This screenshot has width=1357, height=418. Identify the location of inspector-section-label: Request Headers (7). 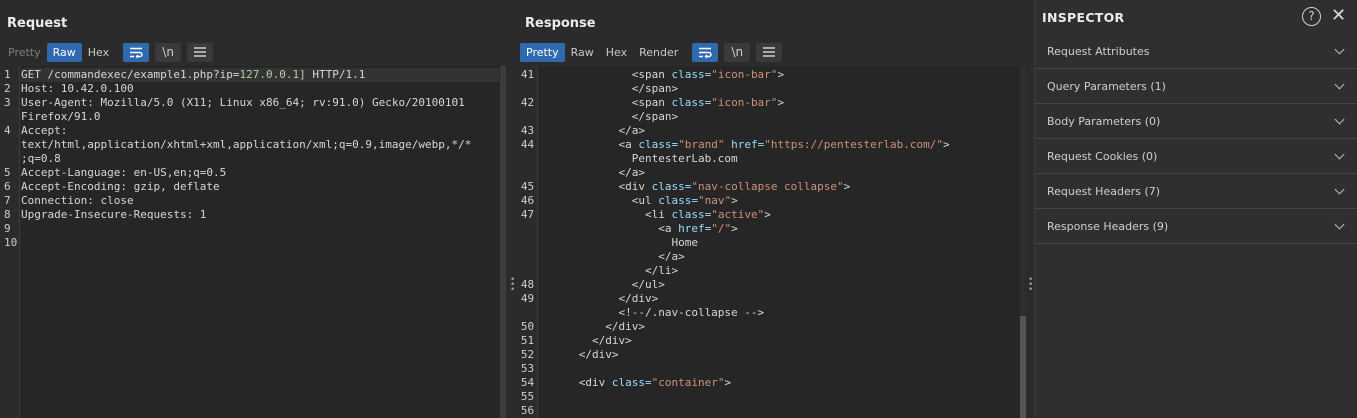
(1104, 191).